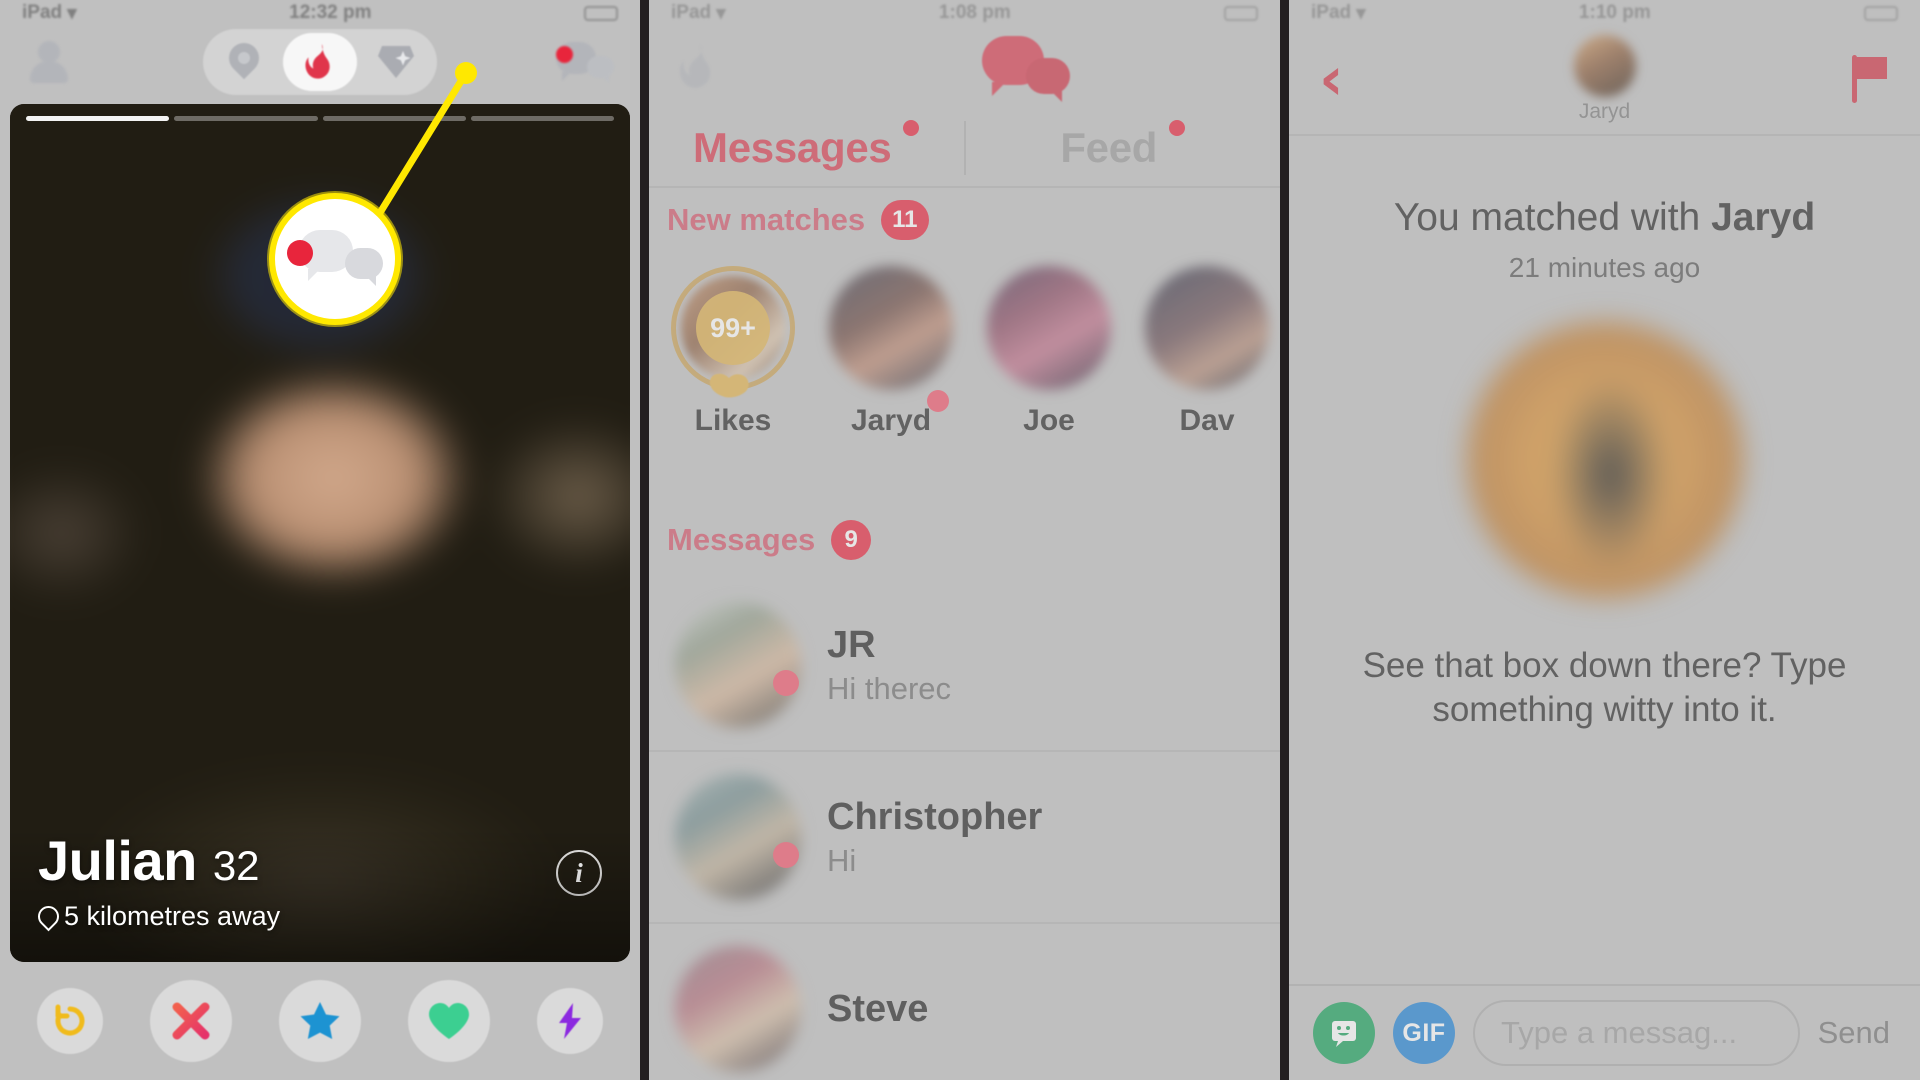  I want to click on match-item: Joe, so click(1049, 352).